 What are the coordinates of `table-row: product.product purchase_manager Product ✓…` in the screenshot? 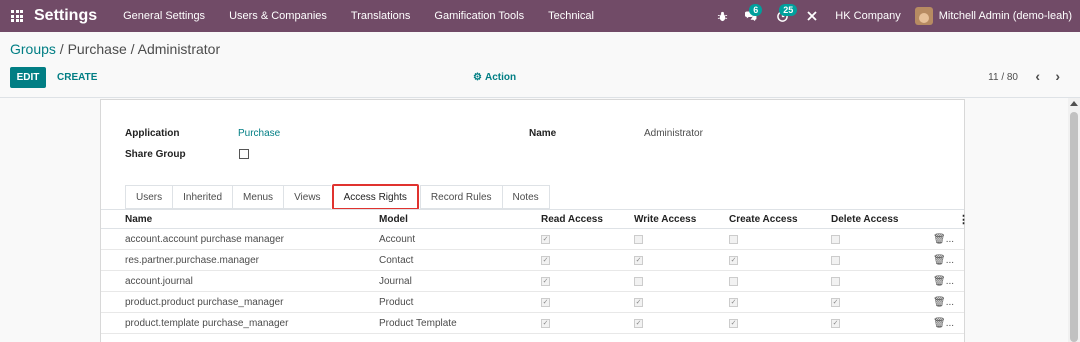 It's located at (532, 302).